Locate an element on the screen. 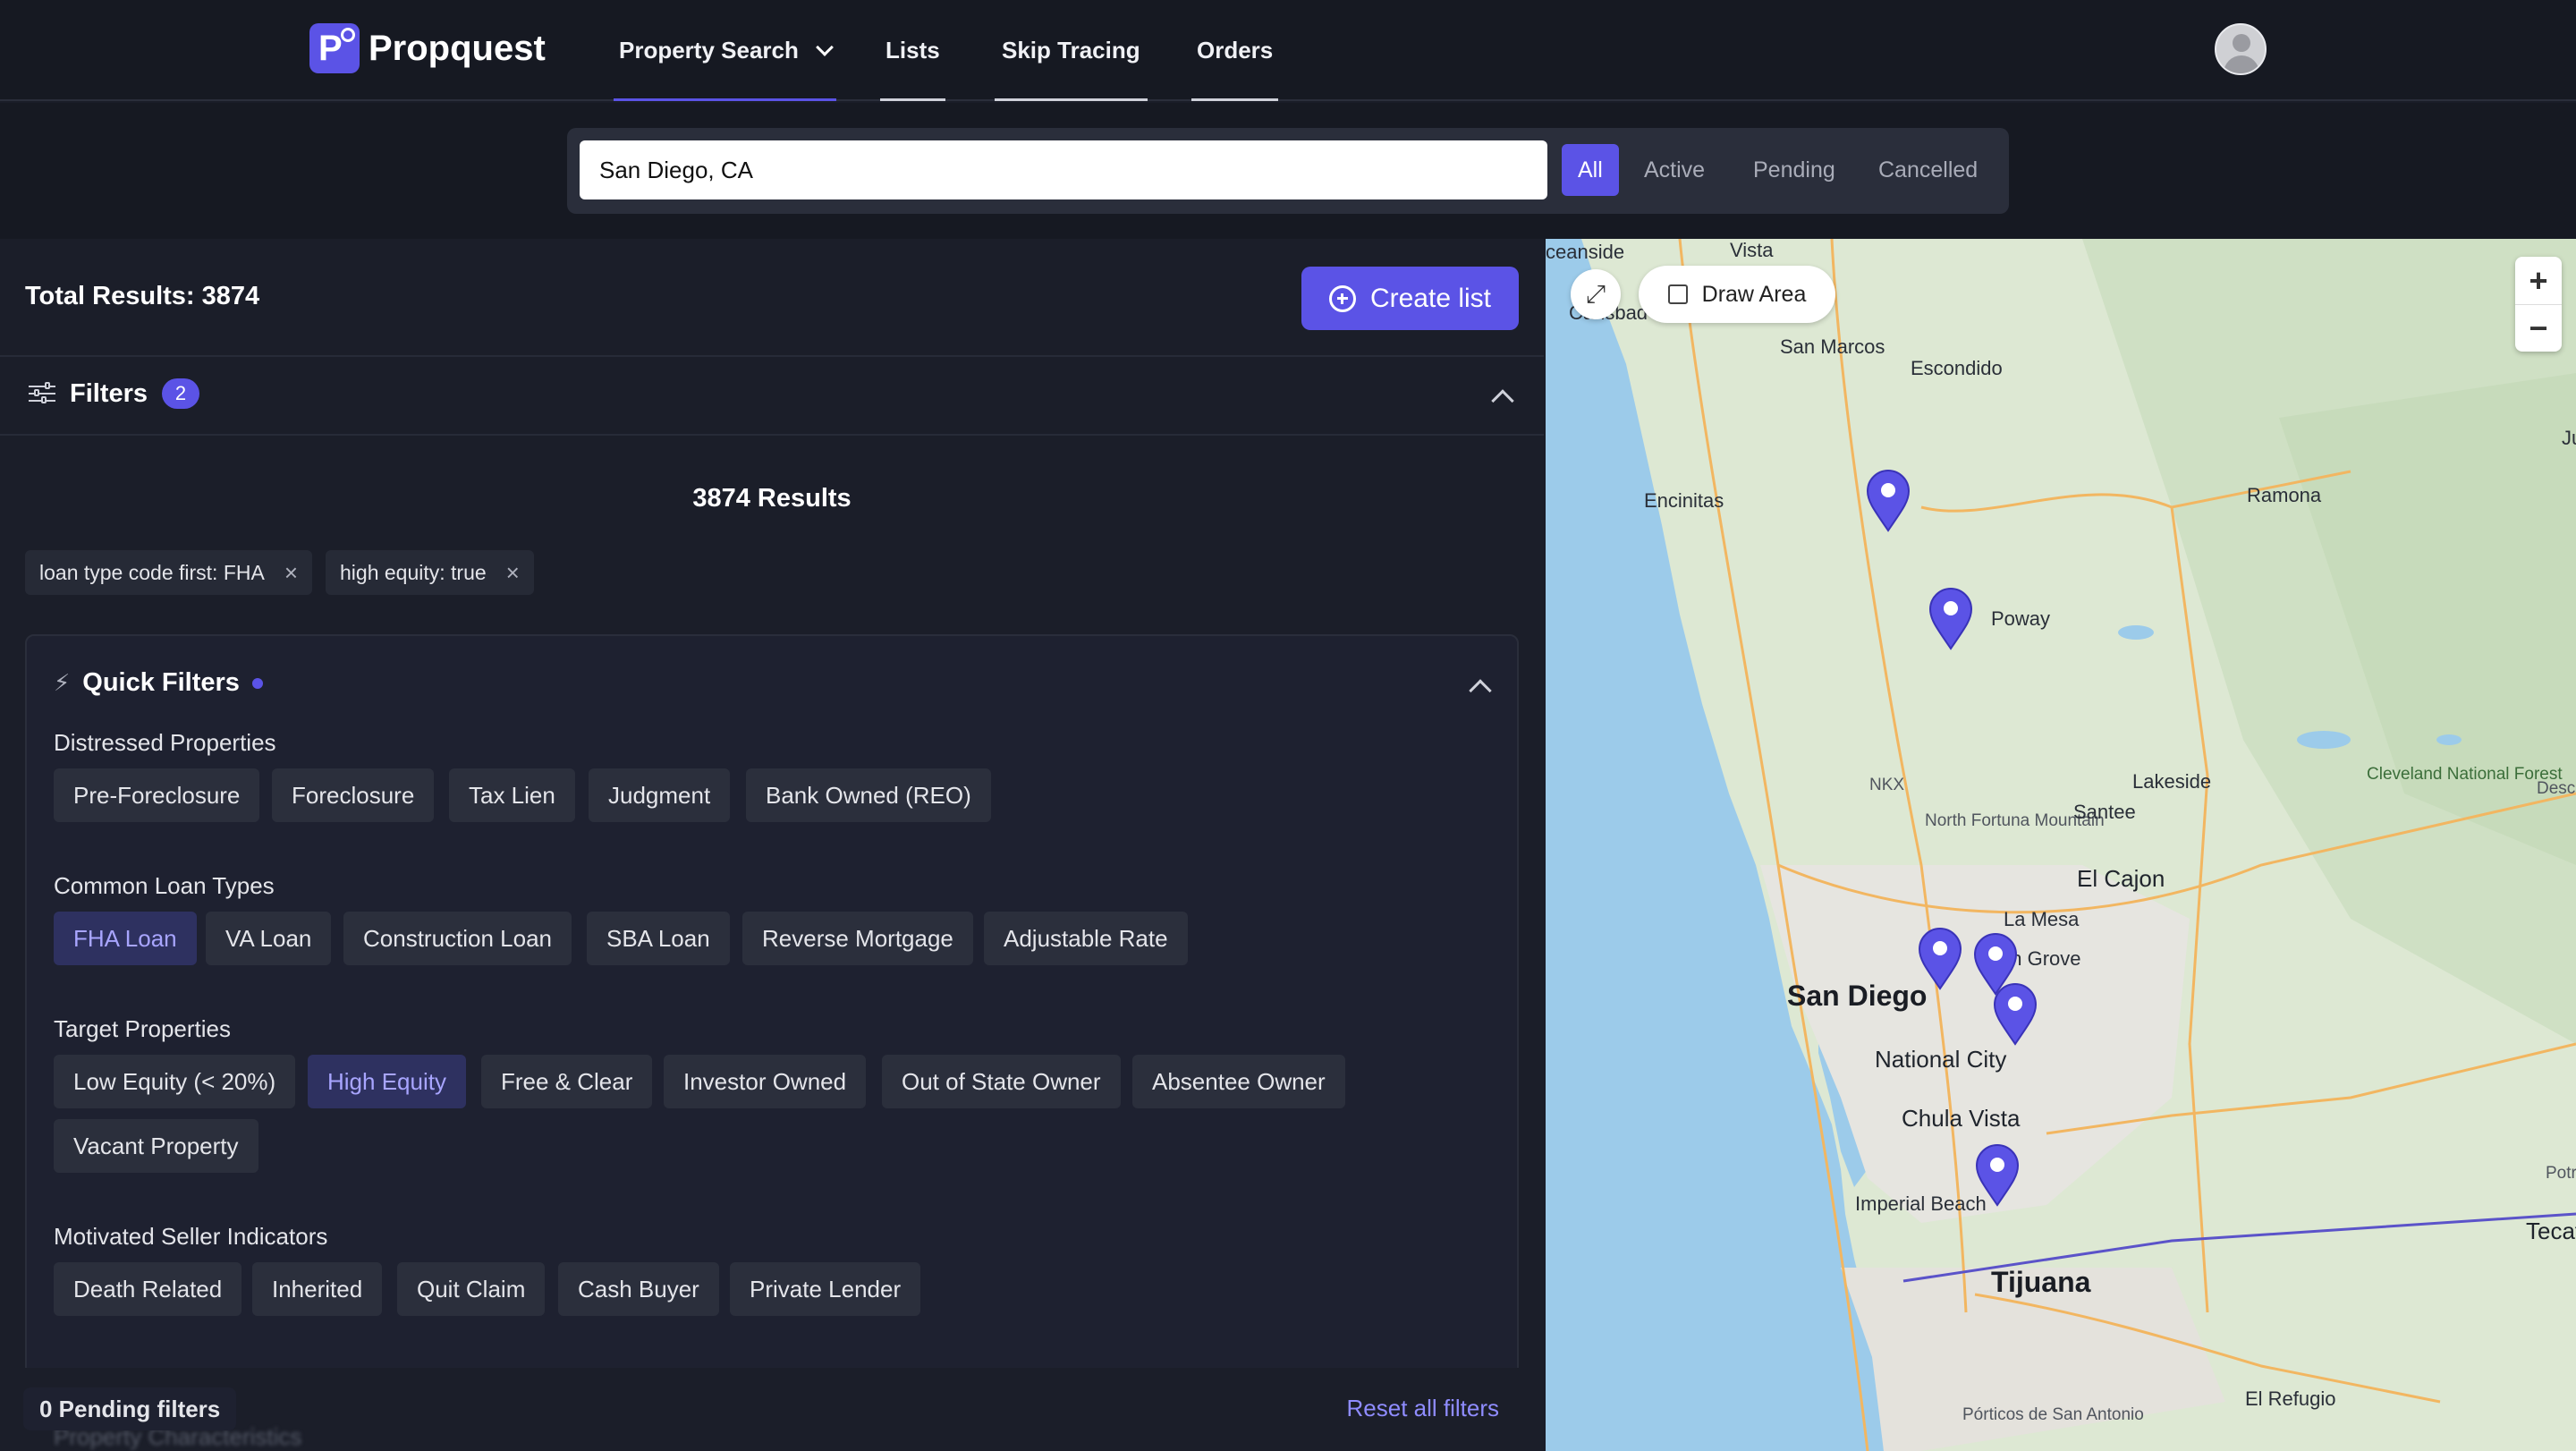  quick-filters-title: Quick Filters is located at coordinates (161, 682).